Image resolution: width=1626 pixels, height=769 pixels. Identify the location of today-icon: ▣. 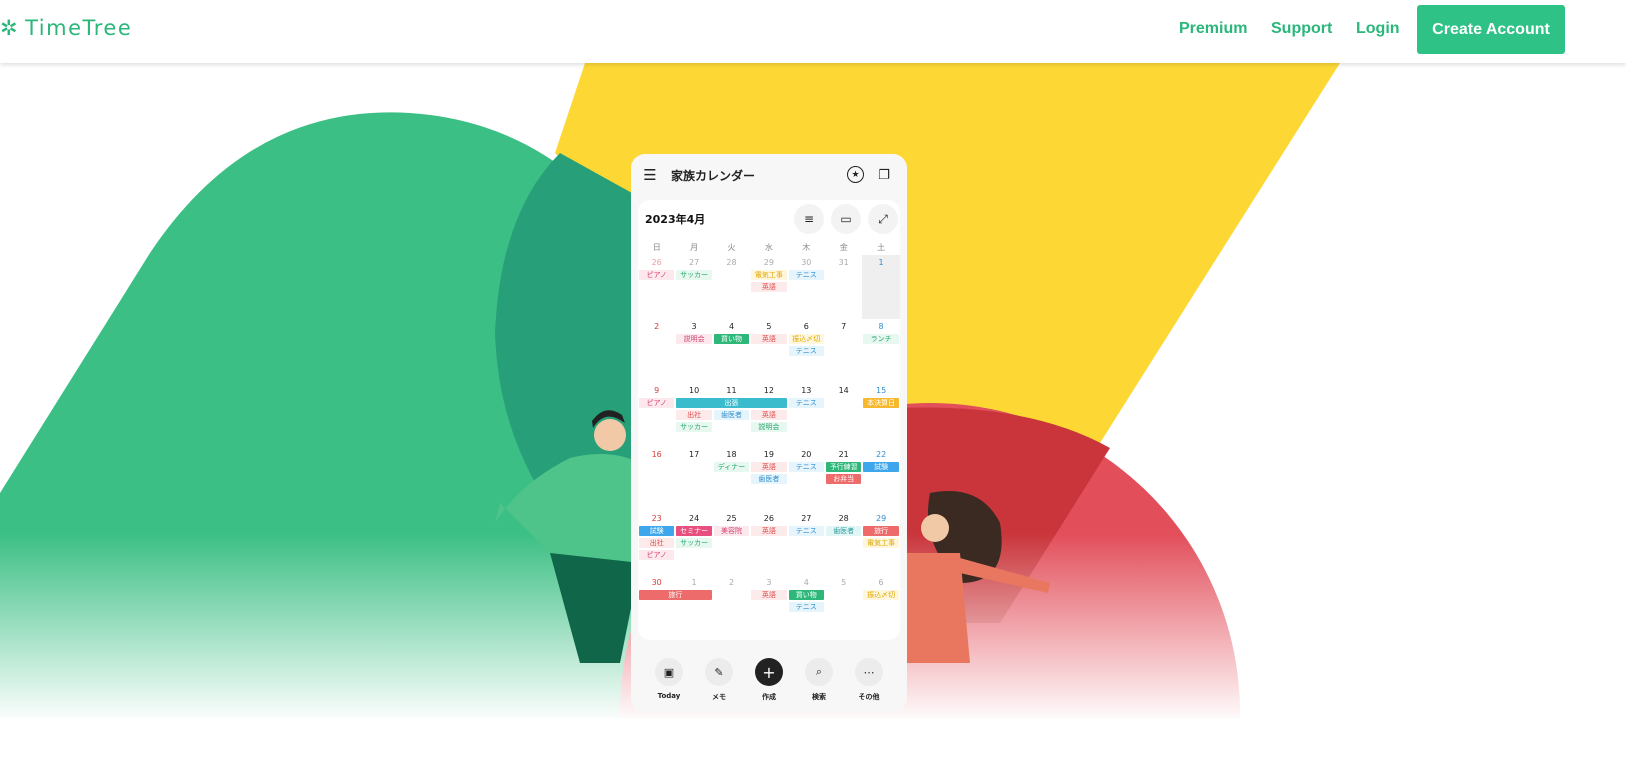
(669, 672).